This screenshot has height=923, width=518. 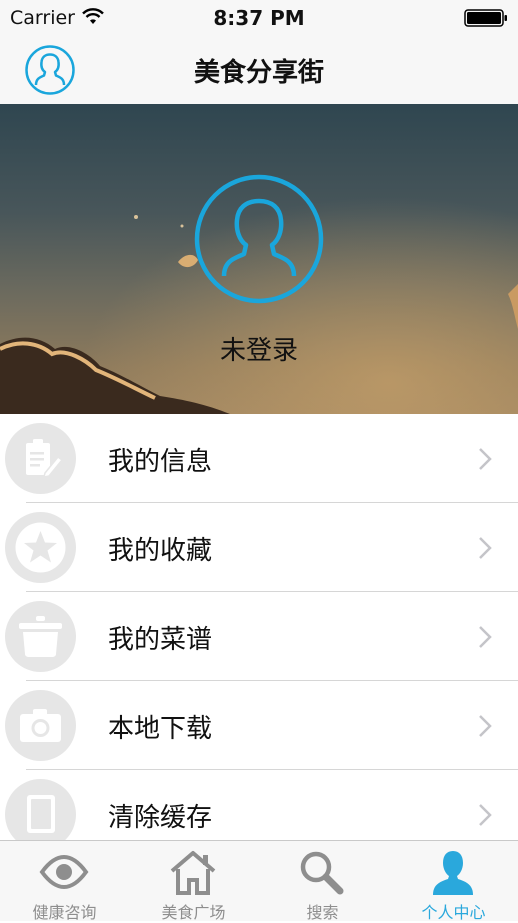 I want to click on menu-item-local-downloads: 本地下载, so click(x=259, y=725).